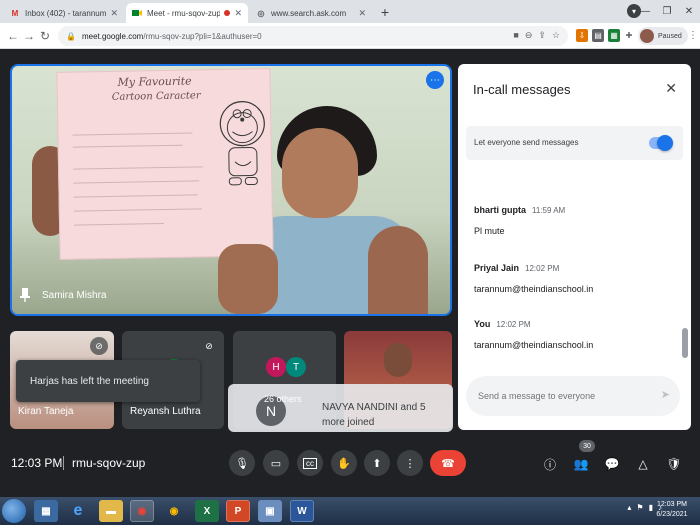 The width and height of the screenshot is (700, 525). Describe the element at coordinates (89, 381) in the screenshot. I see `toast-text: Harjas has left the meeting` at that location.